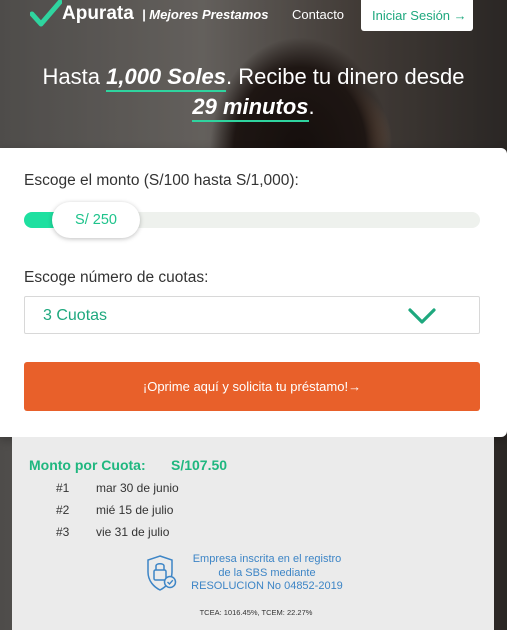 This screenshot has height=630, width=507. Describe the element at coordinates (74, 76) in the screenshot. I see `headline-part1: Hasta` at that location.